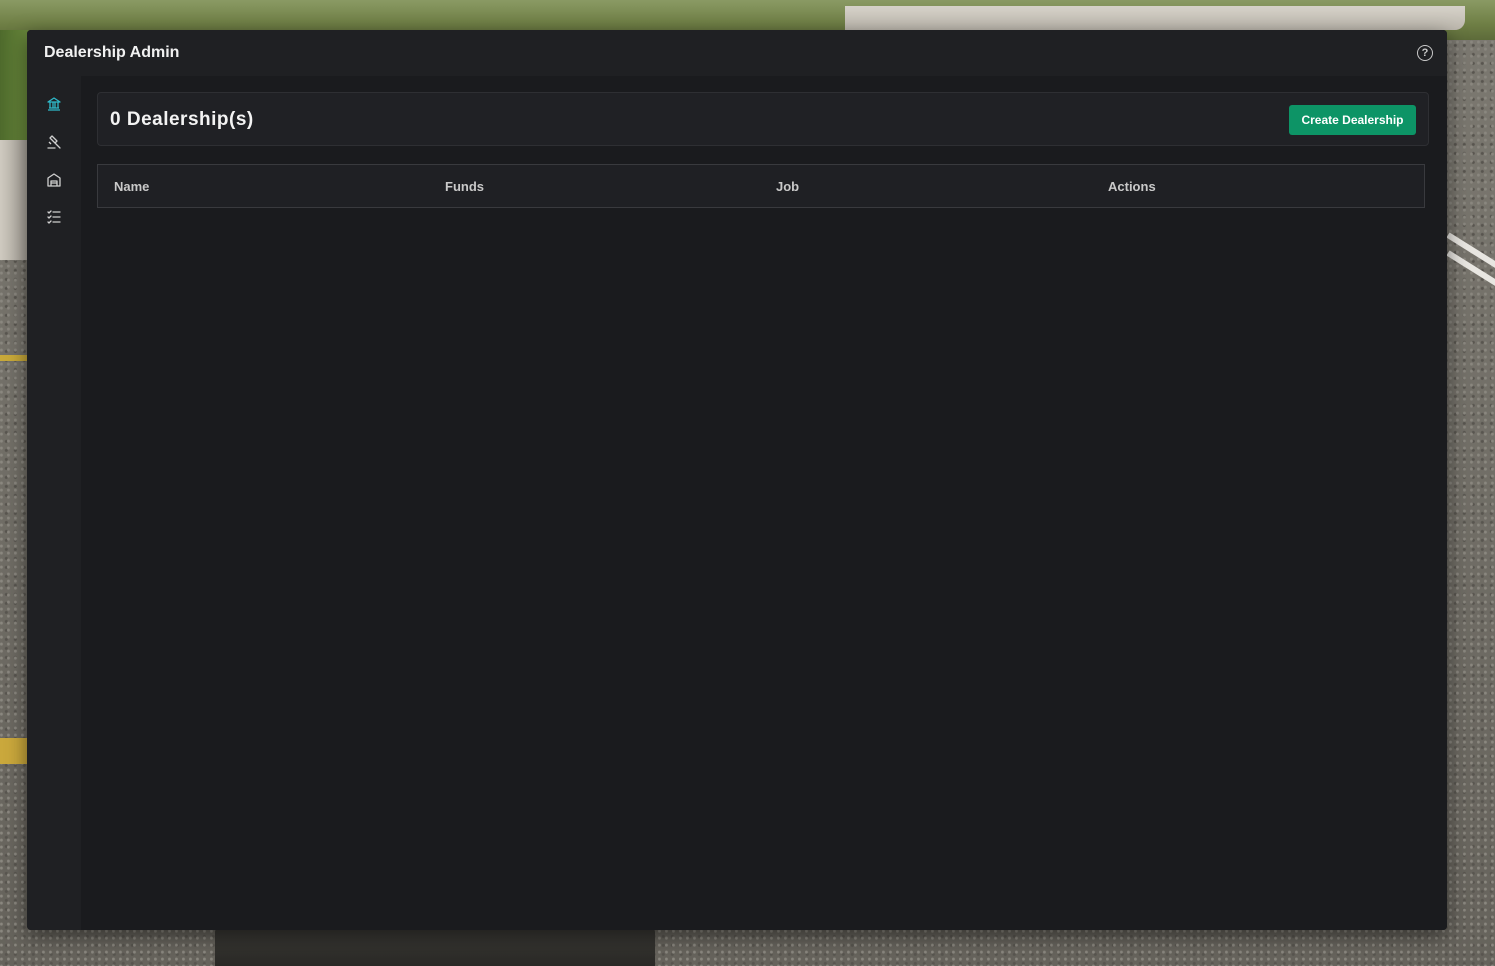 This screenshot has width=1495, height=966. I want to click on dealership-header: 0 Dealership(s) Create Dealership, so click(763, 119).